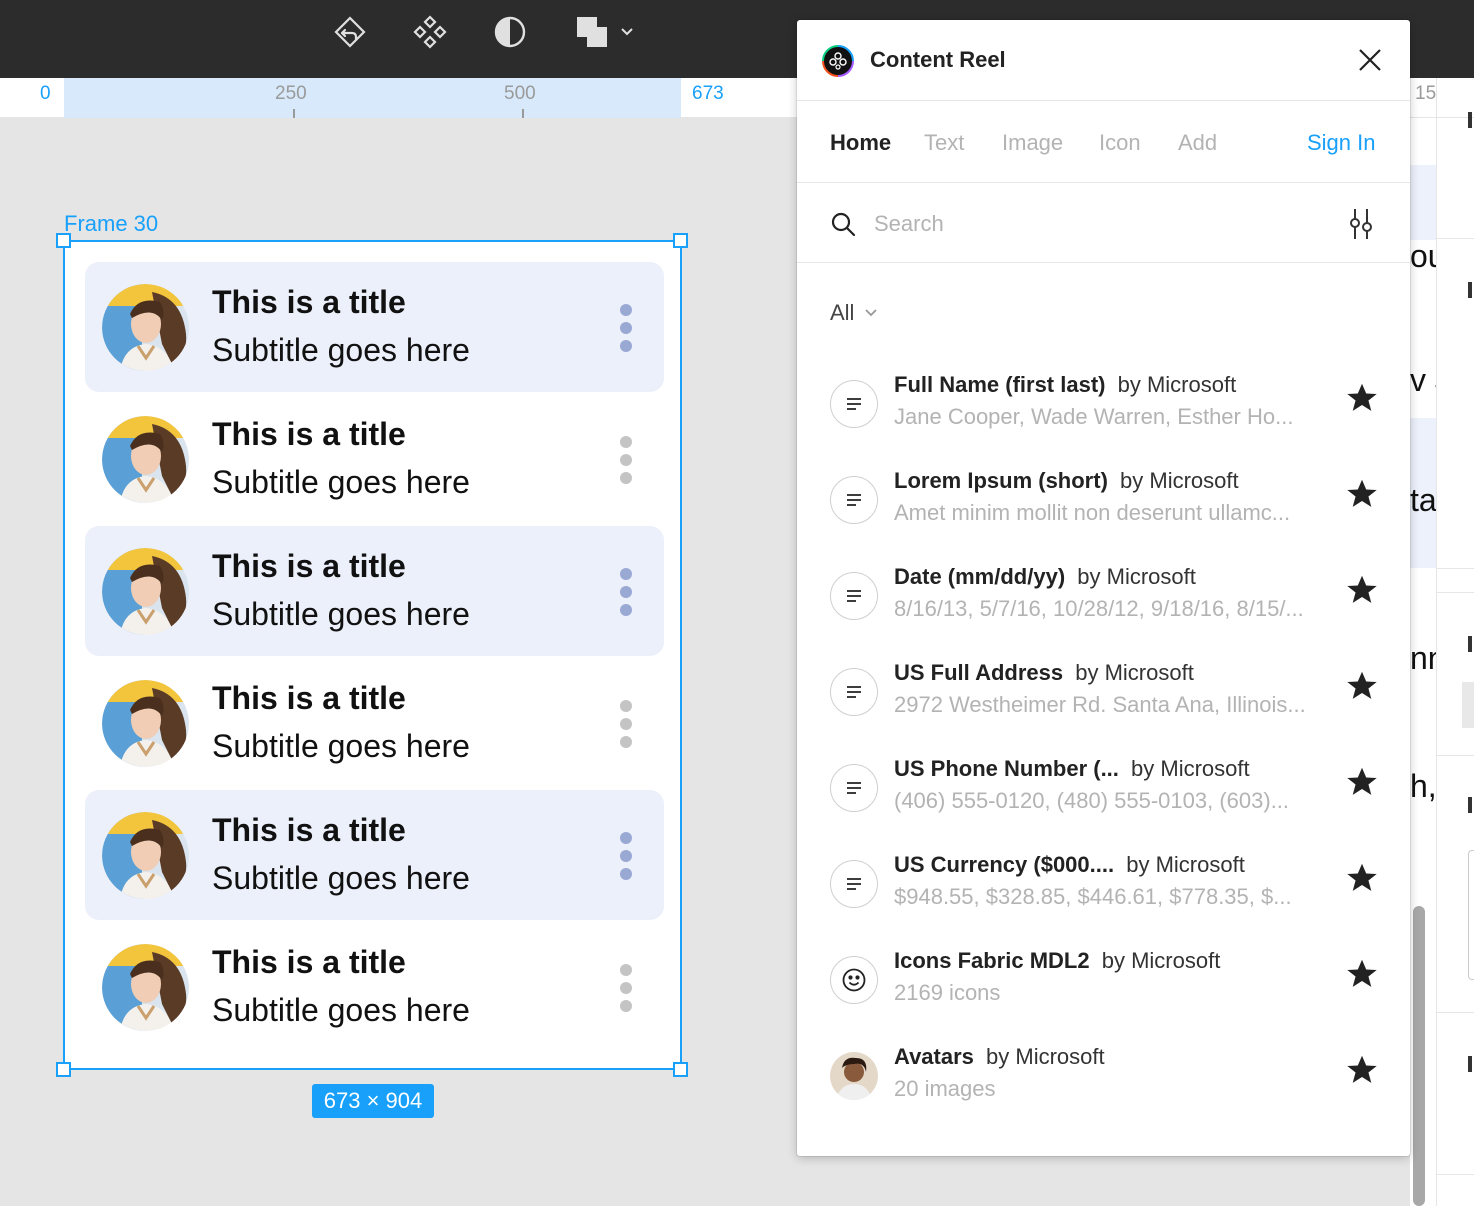 This screenshot has width=1474, height=1206. Describe the element at coordinates (680, 1069) in the screenshot. I see `resize-handle-bottom-right` at that location.